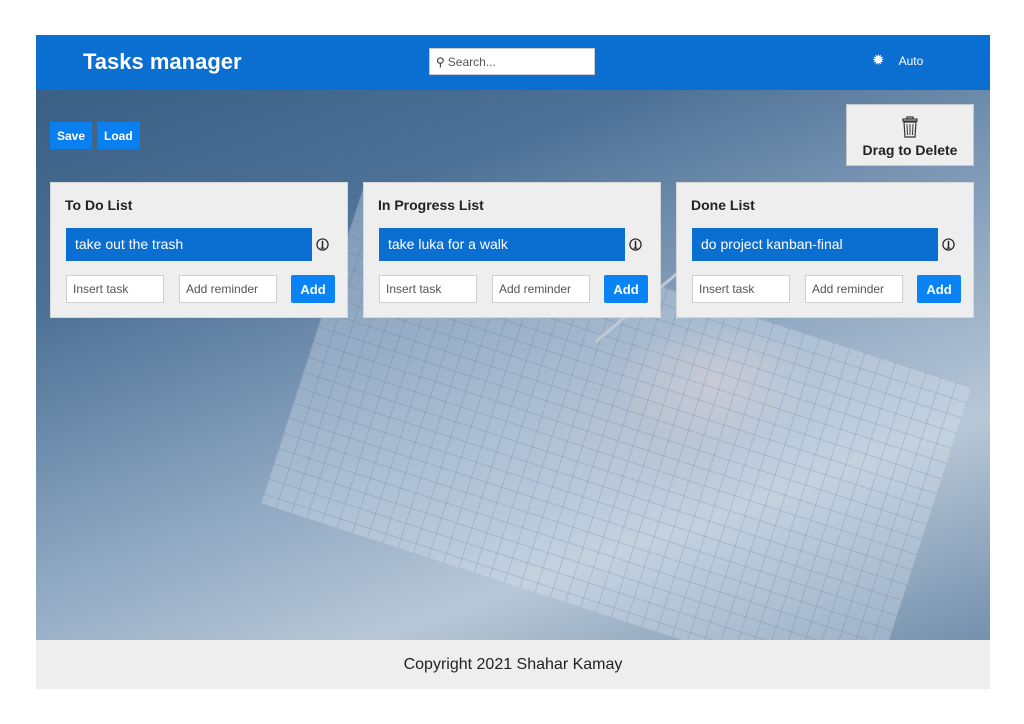 This screenshot has height=724, width=1024. Describe the element at coordinates (440, 61) in the screenshot. I see `search-icon: ⚲` at that location.